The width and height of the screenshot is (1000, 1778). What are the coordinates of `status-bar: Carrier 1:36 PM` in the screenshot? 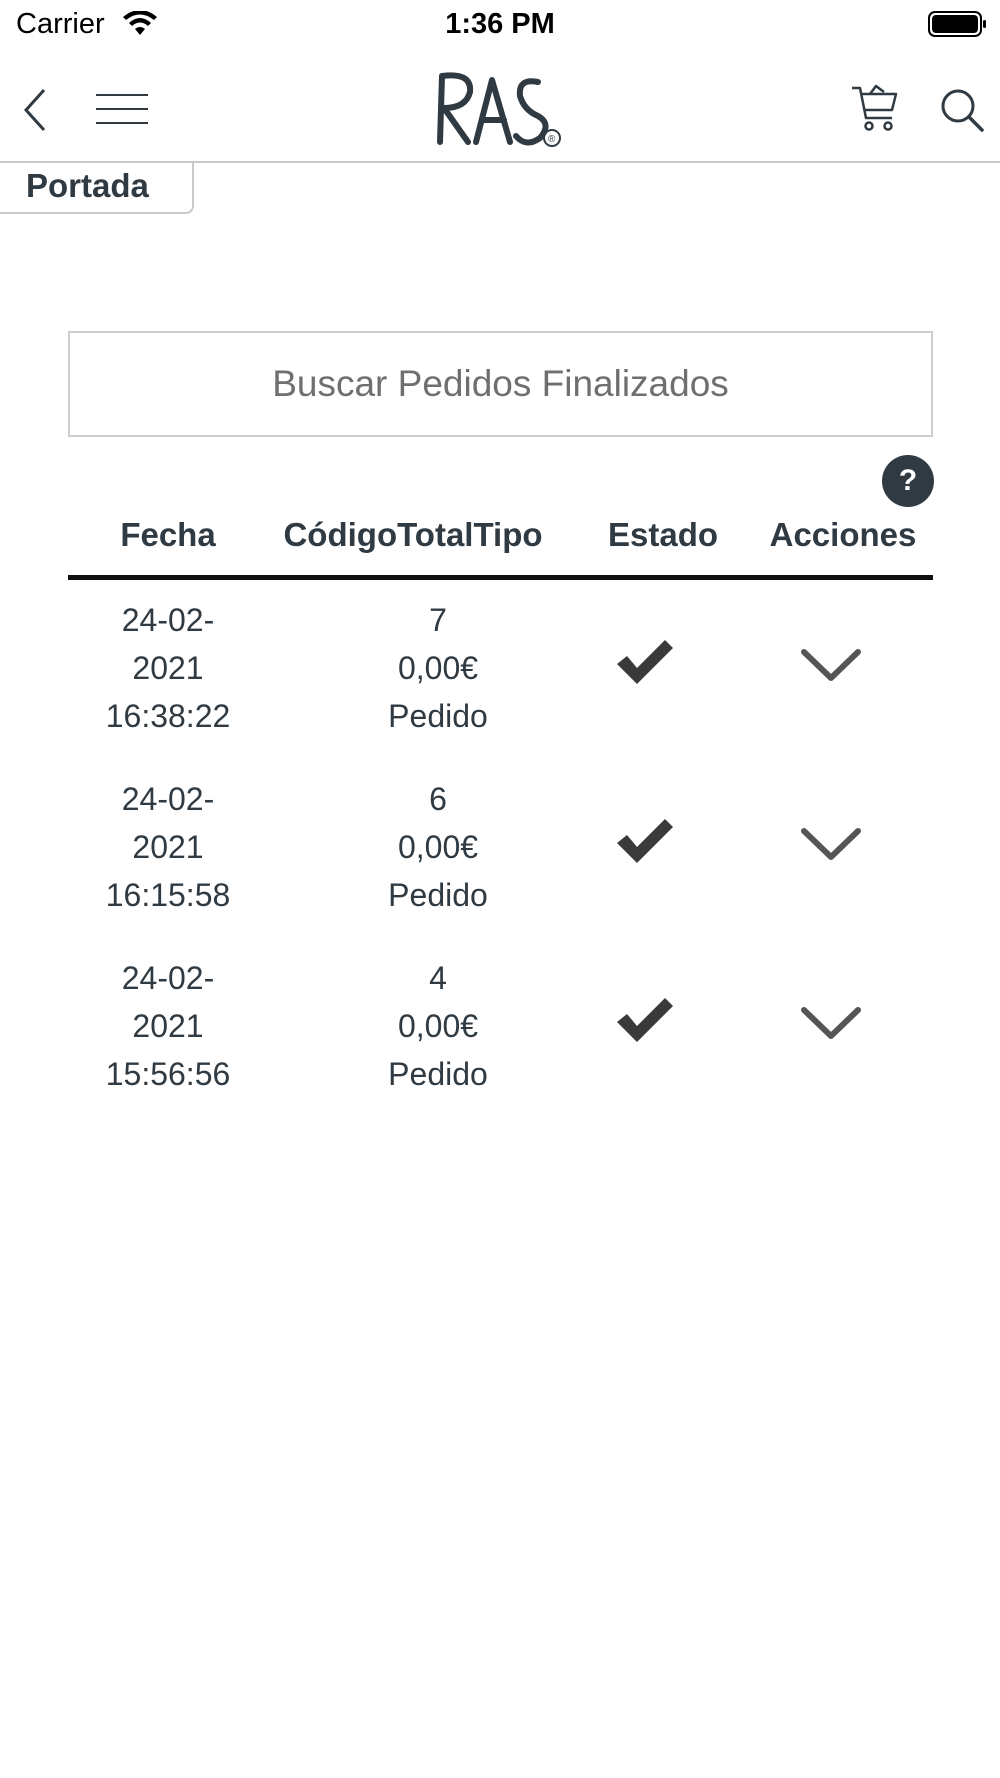 It's located at (500, 26).